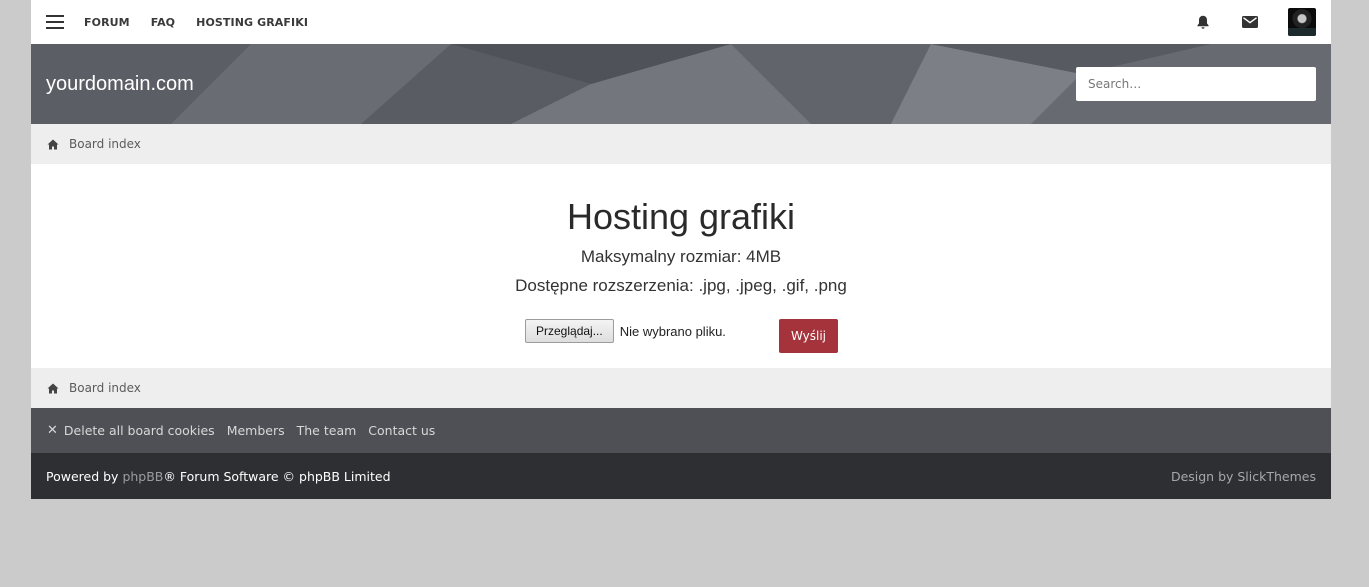 This screenshot has height=587, width=1369. I want to click on nav-forum: FORUM, so click(107, 22).